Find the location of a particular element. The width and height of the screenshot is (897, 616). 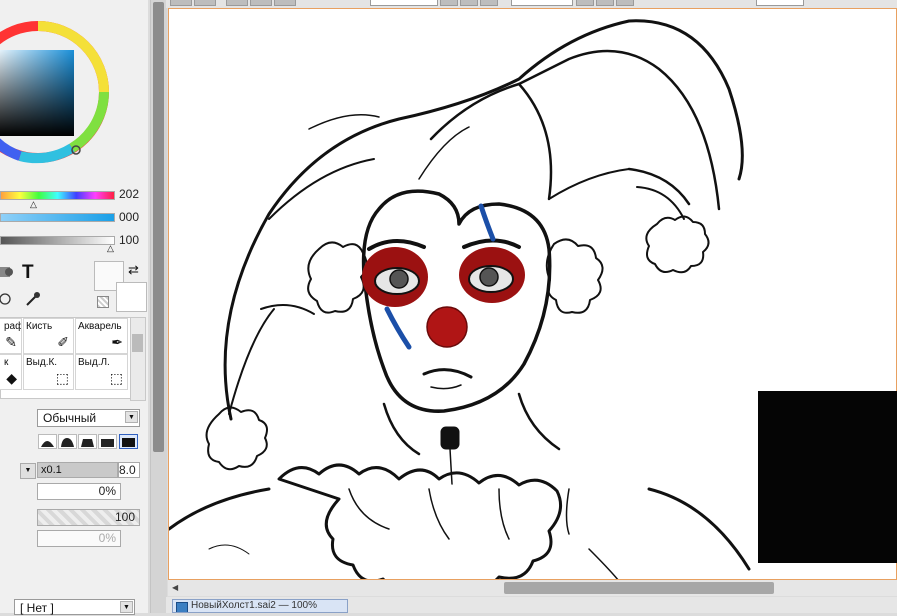

brush-shape-group is located at coordinates (89, 442).